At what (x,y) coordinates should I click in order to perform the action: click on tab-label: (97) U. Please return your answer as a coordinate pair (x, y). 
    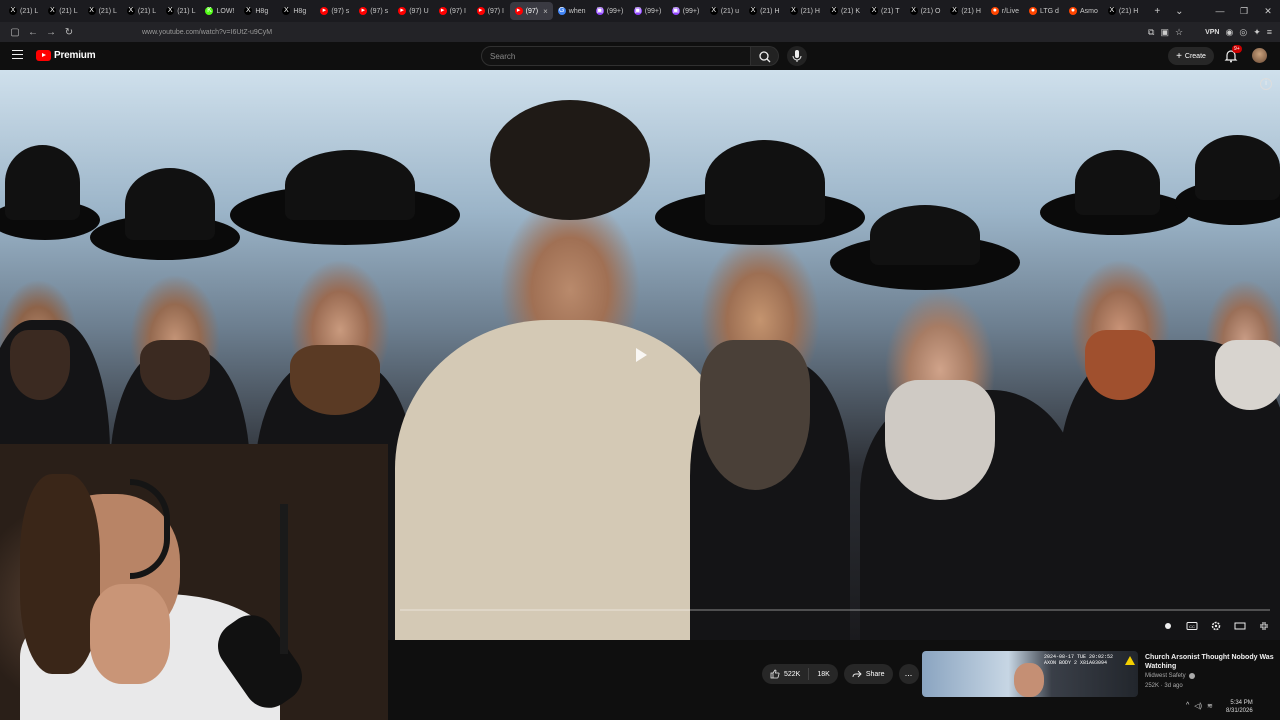
    Looking at the image, I should click on (419, 11).